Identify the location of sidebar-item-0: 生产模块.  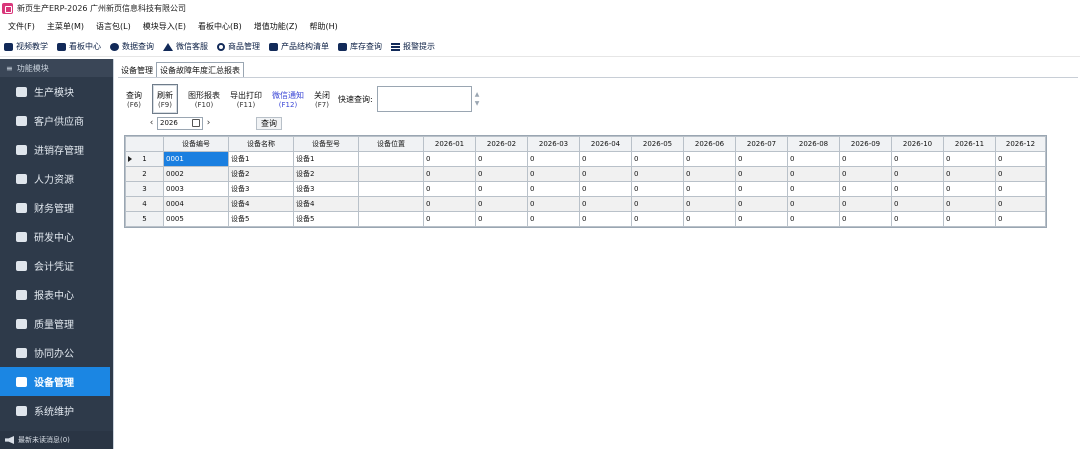
(56, 91).